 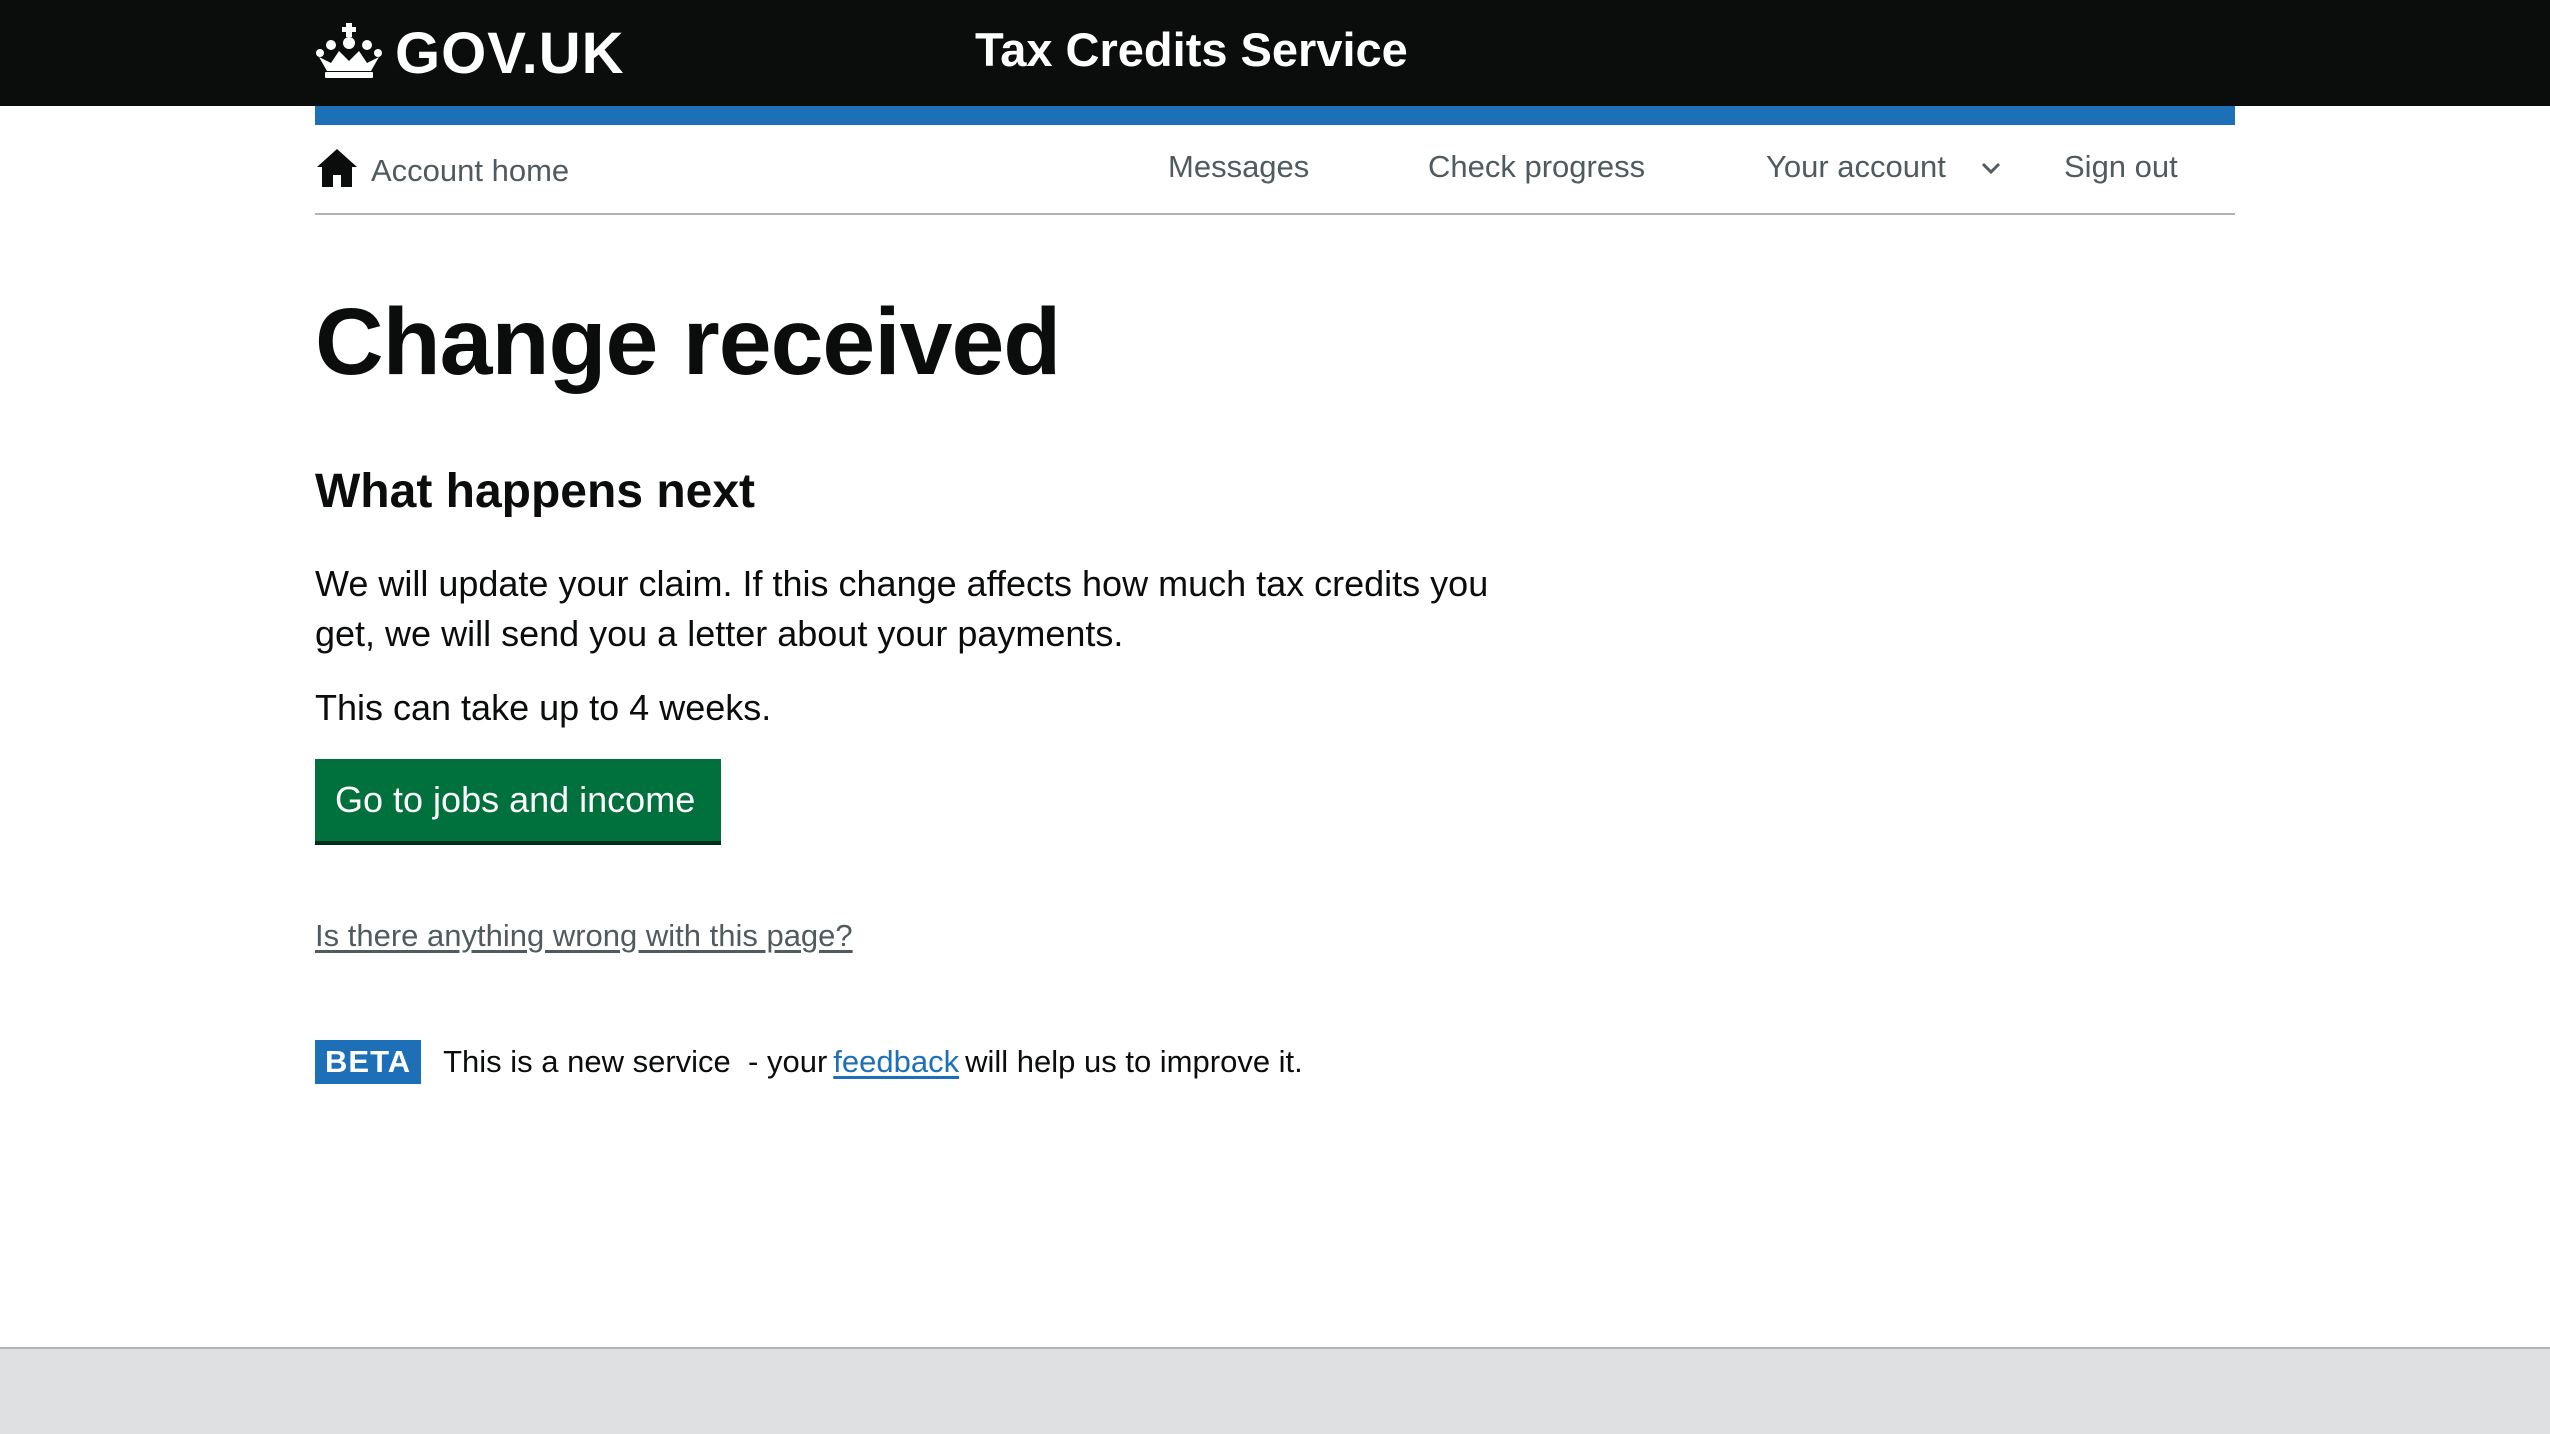 I want to click on govuk-header: GOV.UK Tax Credits Service, so click(x=1275, y=53).